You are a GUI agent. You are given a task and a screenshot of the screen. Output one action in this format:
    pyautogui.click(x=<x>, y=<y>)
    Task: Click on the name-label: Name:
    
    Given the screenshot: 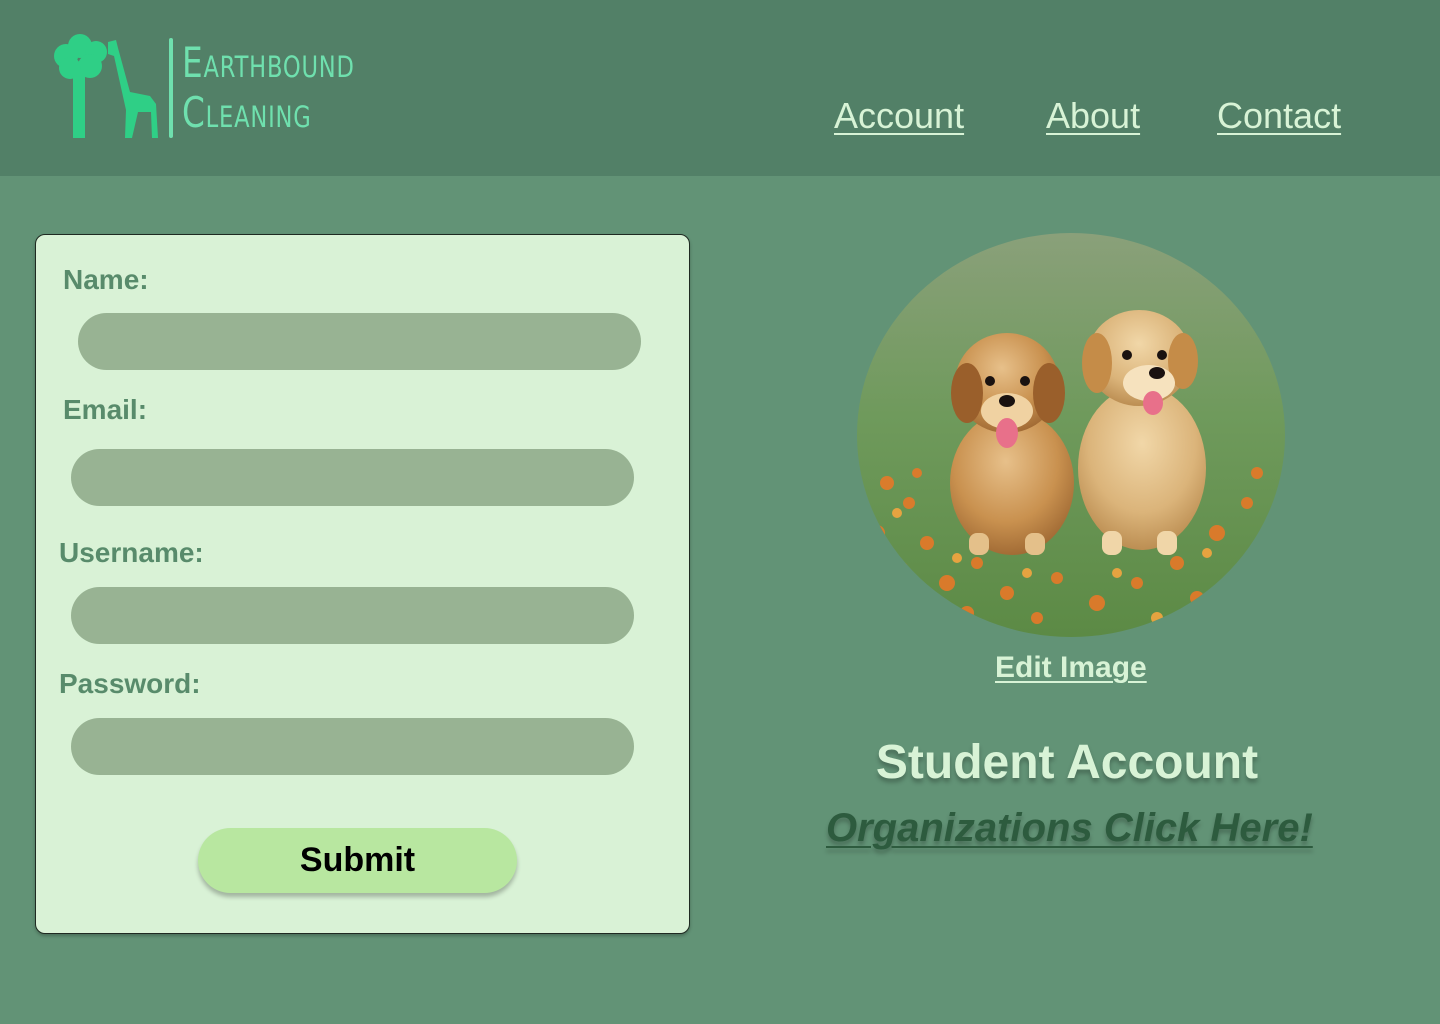 What is the action you would take?
    pyautogui.click(x=106, y=279)
    